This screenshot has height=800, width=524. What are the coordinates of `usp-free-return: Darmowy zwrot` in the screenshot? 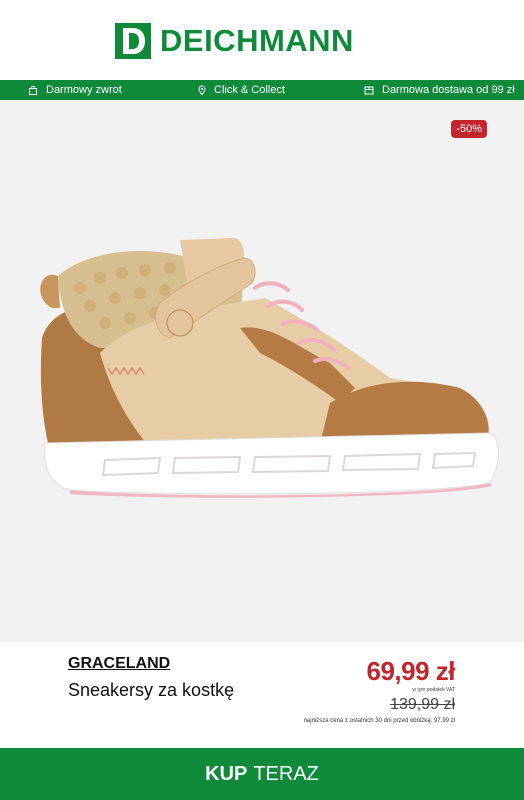 It's located at (75, 90).